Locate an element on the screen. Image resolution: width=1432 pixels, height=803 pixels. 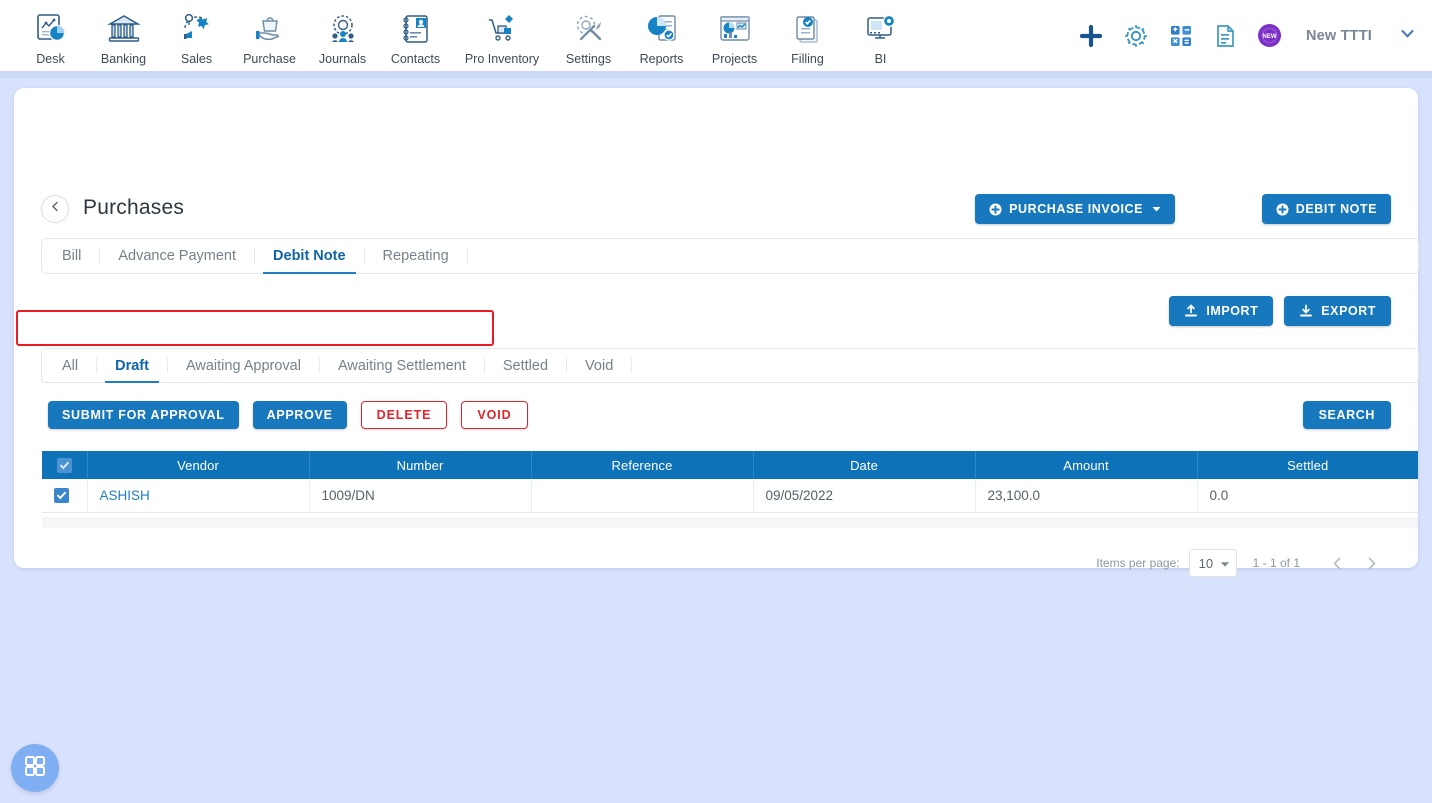
new-badge-icon: NEW is located at coordinates (1269, 35).